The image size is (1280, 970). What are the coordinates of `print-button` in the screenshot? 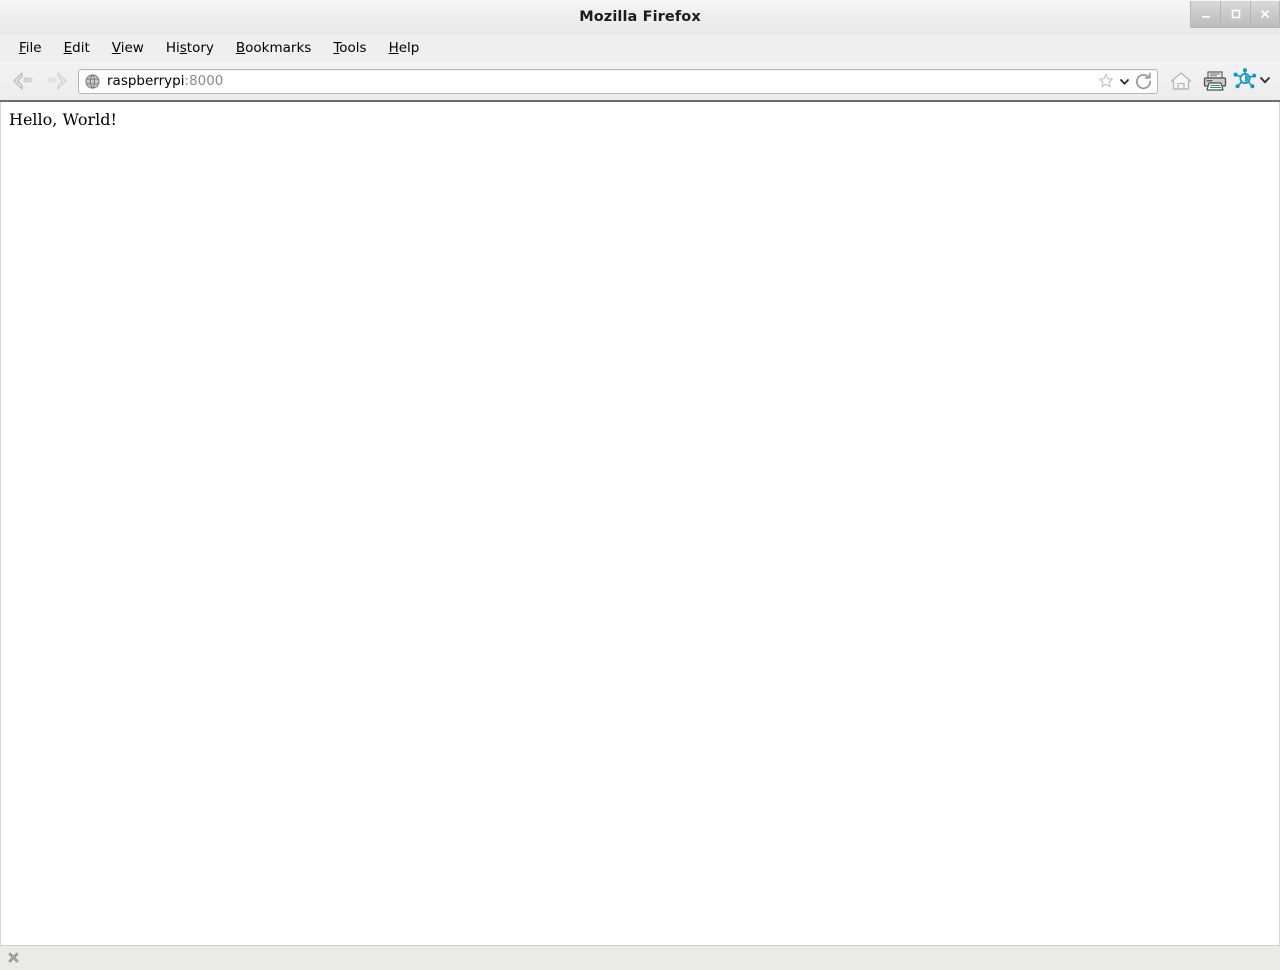 It's located at (1215, 81).